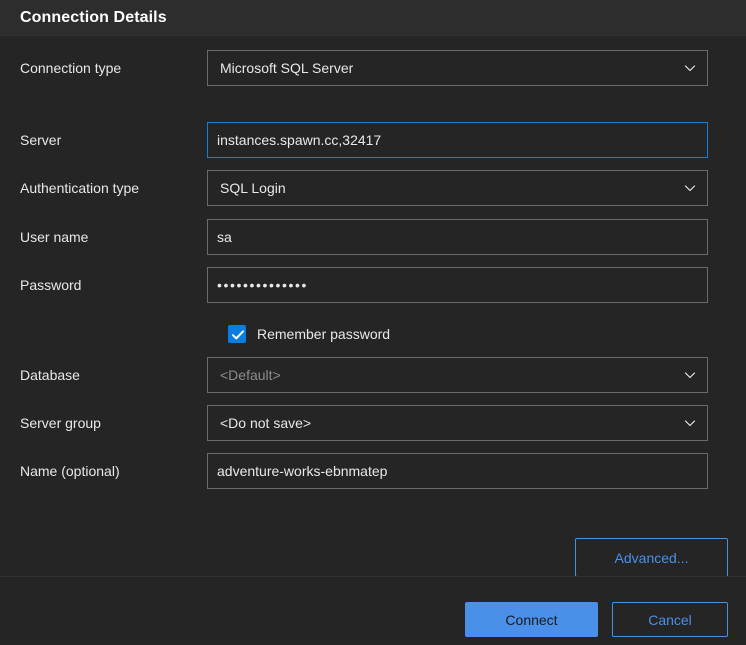 This screenshot has width=746, height=645. Describe the element at coordinates (253, 188) in the screenshot. I see `authentication-type-value: SQL Login` at that location.